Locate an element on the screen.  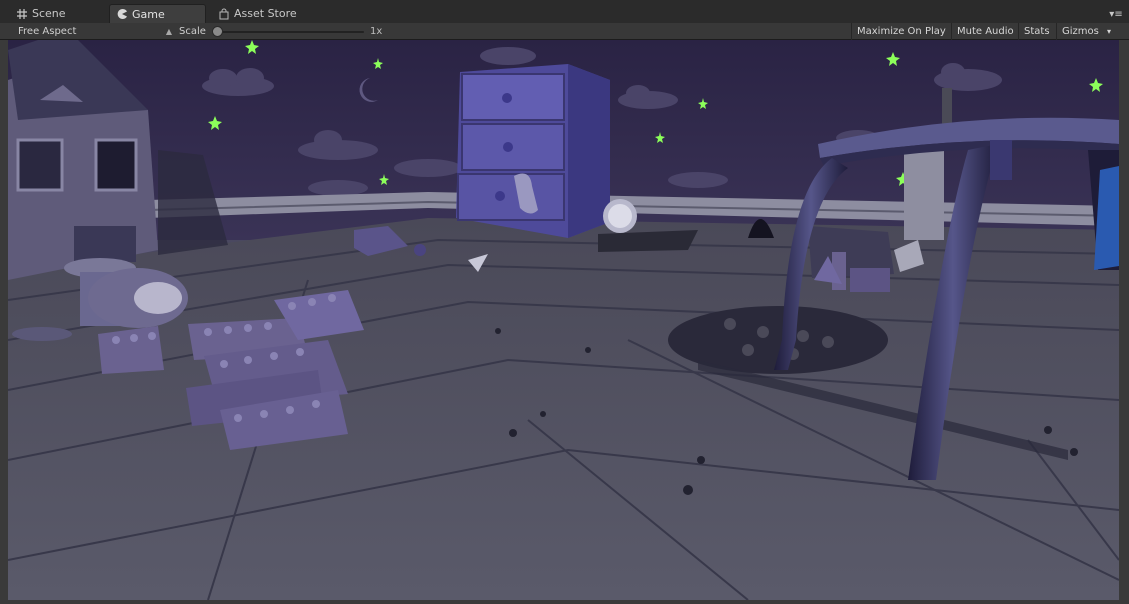
tab-scene: Scene is located at coordinates (59, 13).